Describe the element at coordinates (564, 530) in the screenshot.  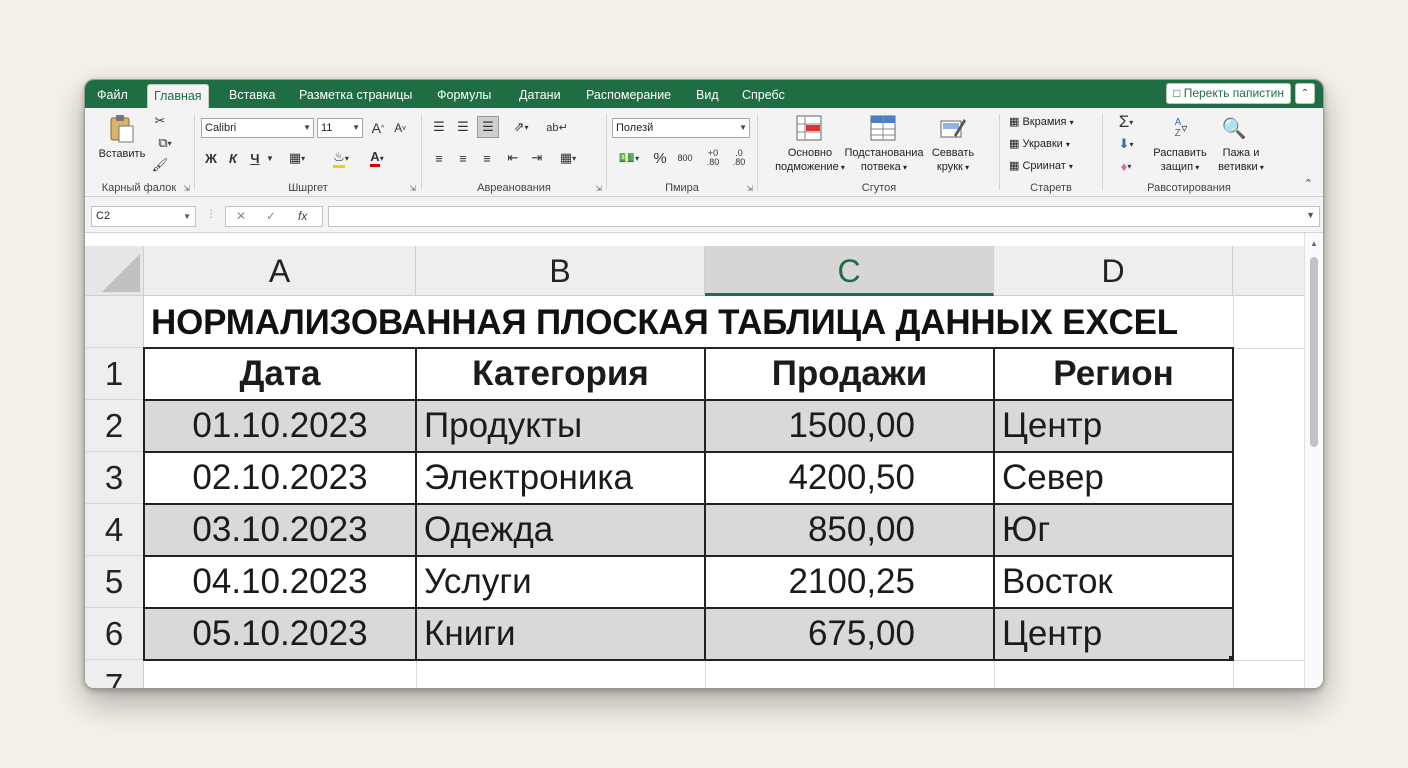
I see `cell-category: Одежда` at that location.